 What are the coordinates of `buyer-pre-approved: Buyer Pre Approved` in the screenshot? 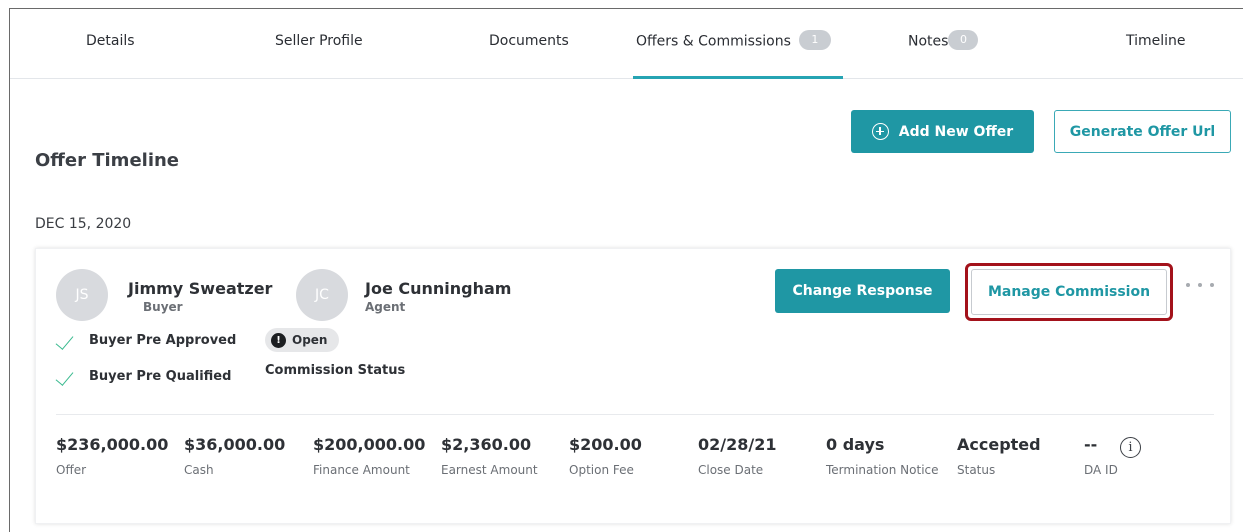 It's located at (146, 340).